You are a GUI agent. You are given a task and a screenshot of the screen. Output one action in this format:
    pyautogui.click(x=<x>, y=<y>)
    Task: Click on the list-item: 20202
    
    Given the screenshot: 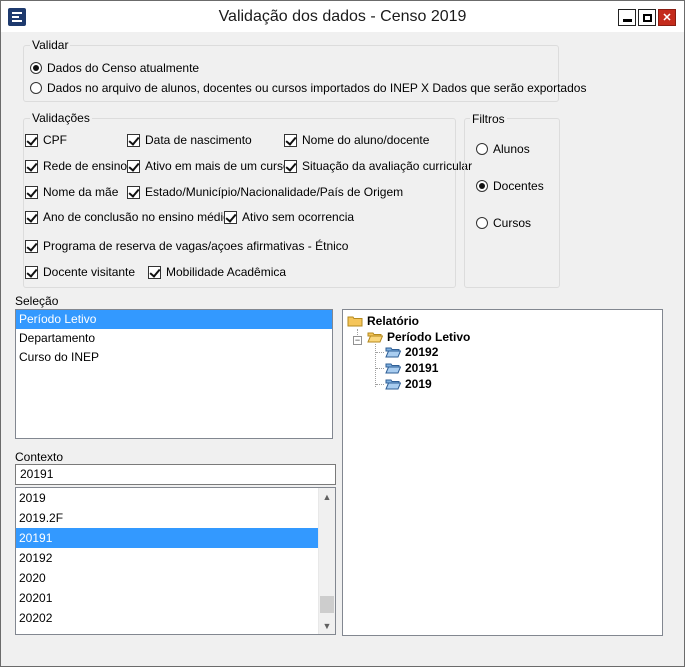 What is the action you would take?
    pyautogui.click(x=167, y=618)
    